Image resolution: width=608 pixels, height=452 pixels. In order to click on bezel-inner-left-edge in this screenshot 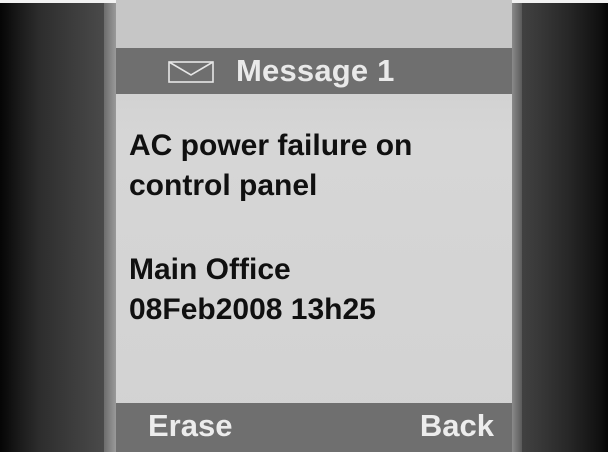, I will do `click(110, 226)`.